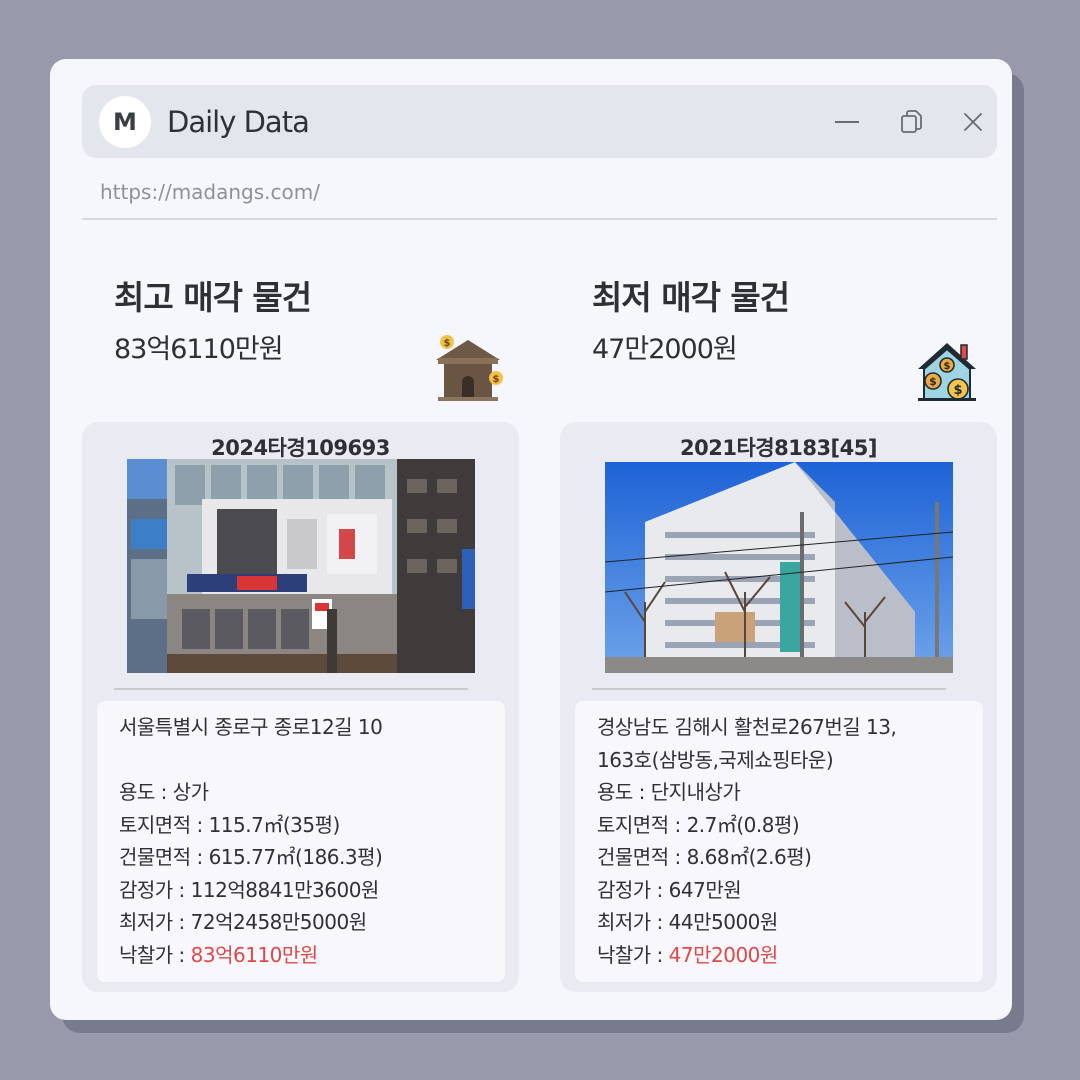 This screenshot has height=1080, width=1080. What do you see at coordinates (715, 759) in the screenshot?
I see `address-line2: 163호(삼방동,국제쇼핑타운)` at bounding box center [715, 759].